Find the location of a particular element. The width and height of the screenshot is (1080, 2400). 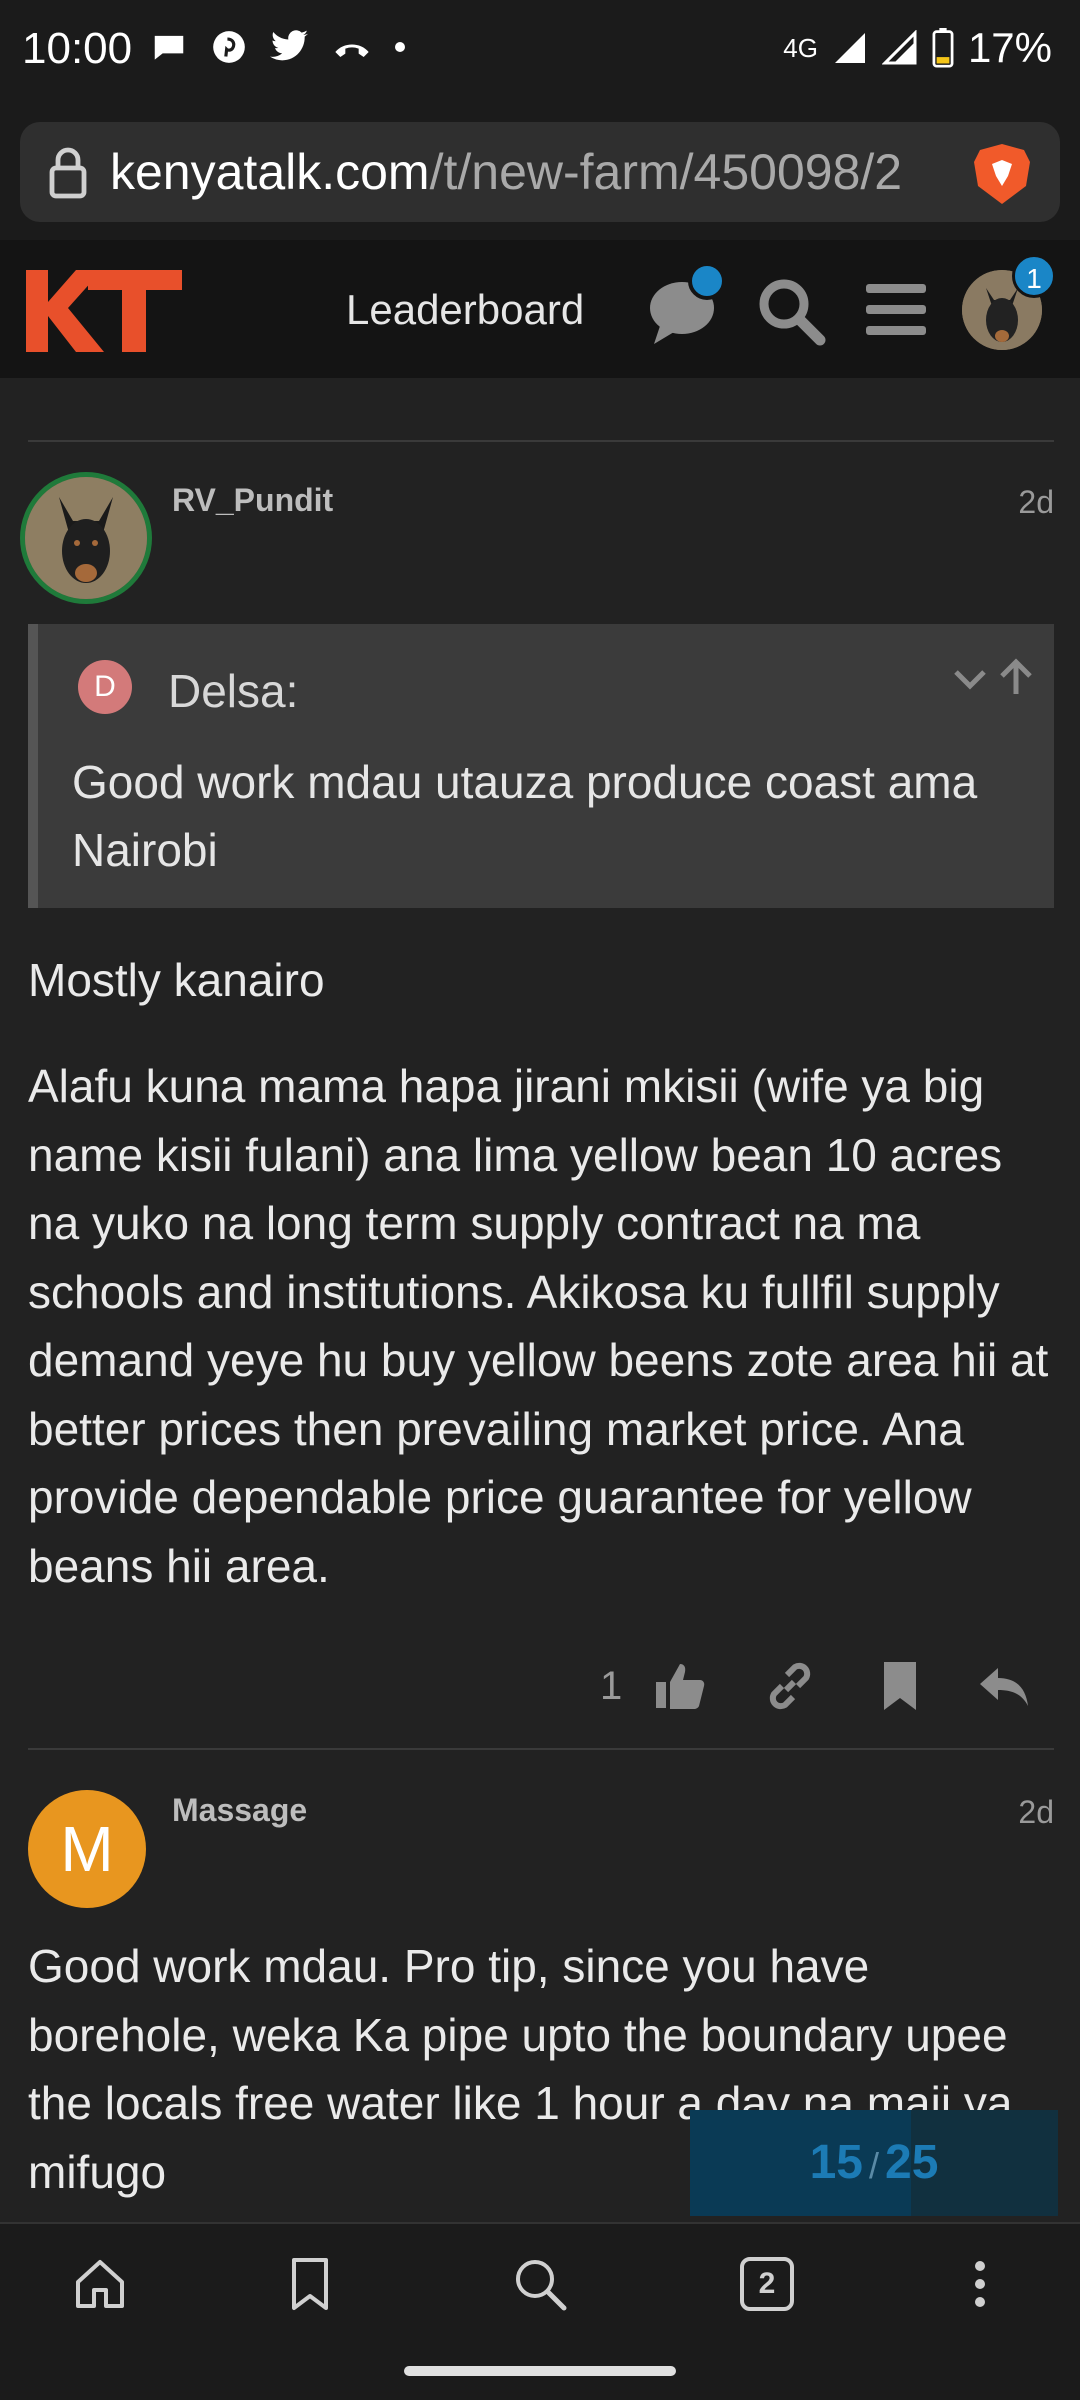

browser-bottom-bar: 2 is located at coordinates (540, 2282).